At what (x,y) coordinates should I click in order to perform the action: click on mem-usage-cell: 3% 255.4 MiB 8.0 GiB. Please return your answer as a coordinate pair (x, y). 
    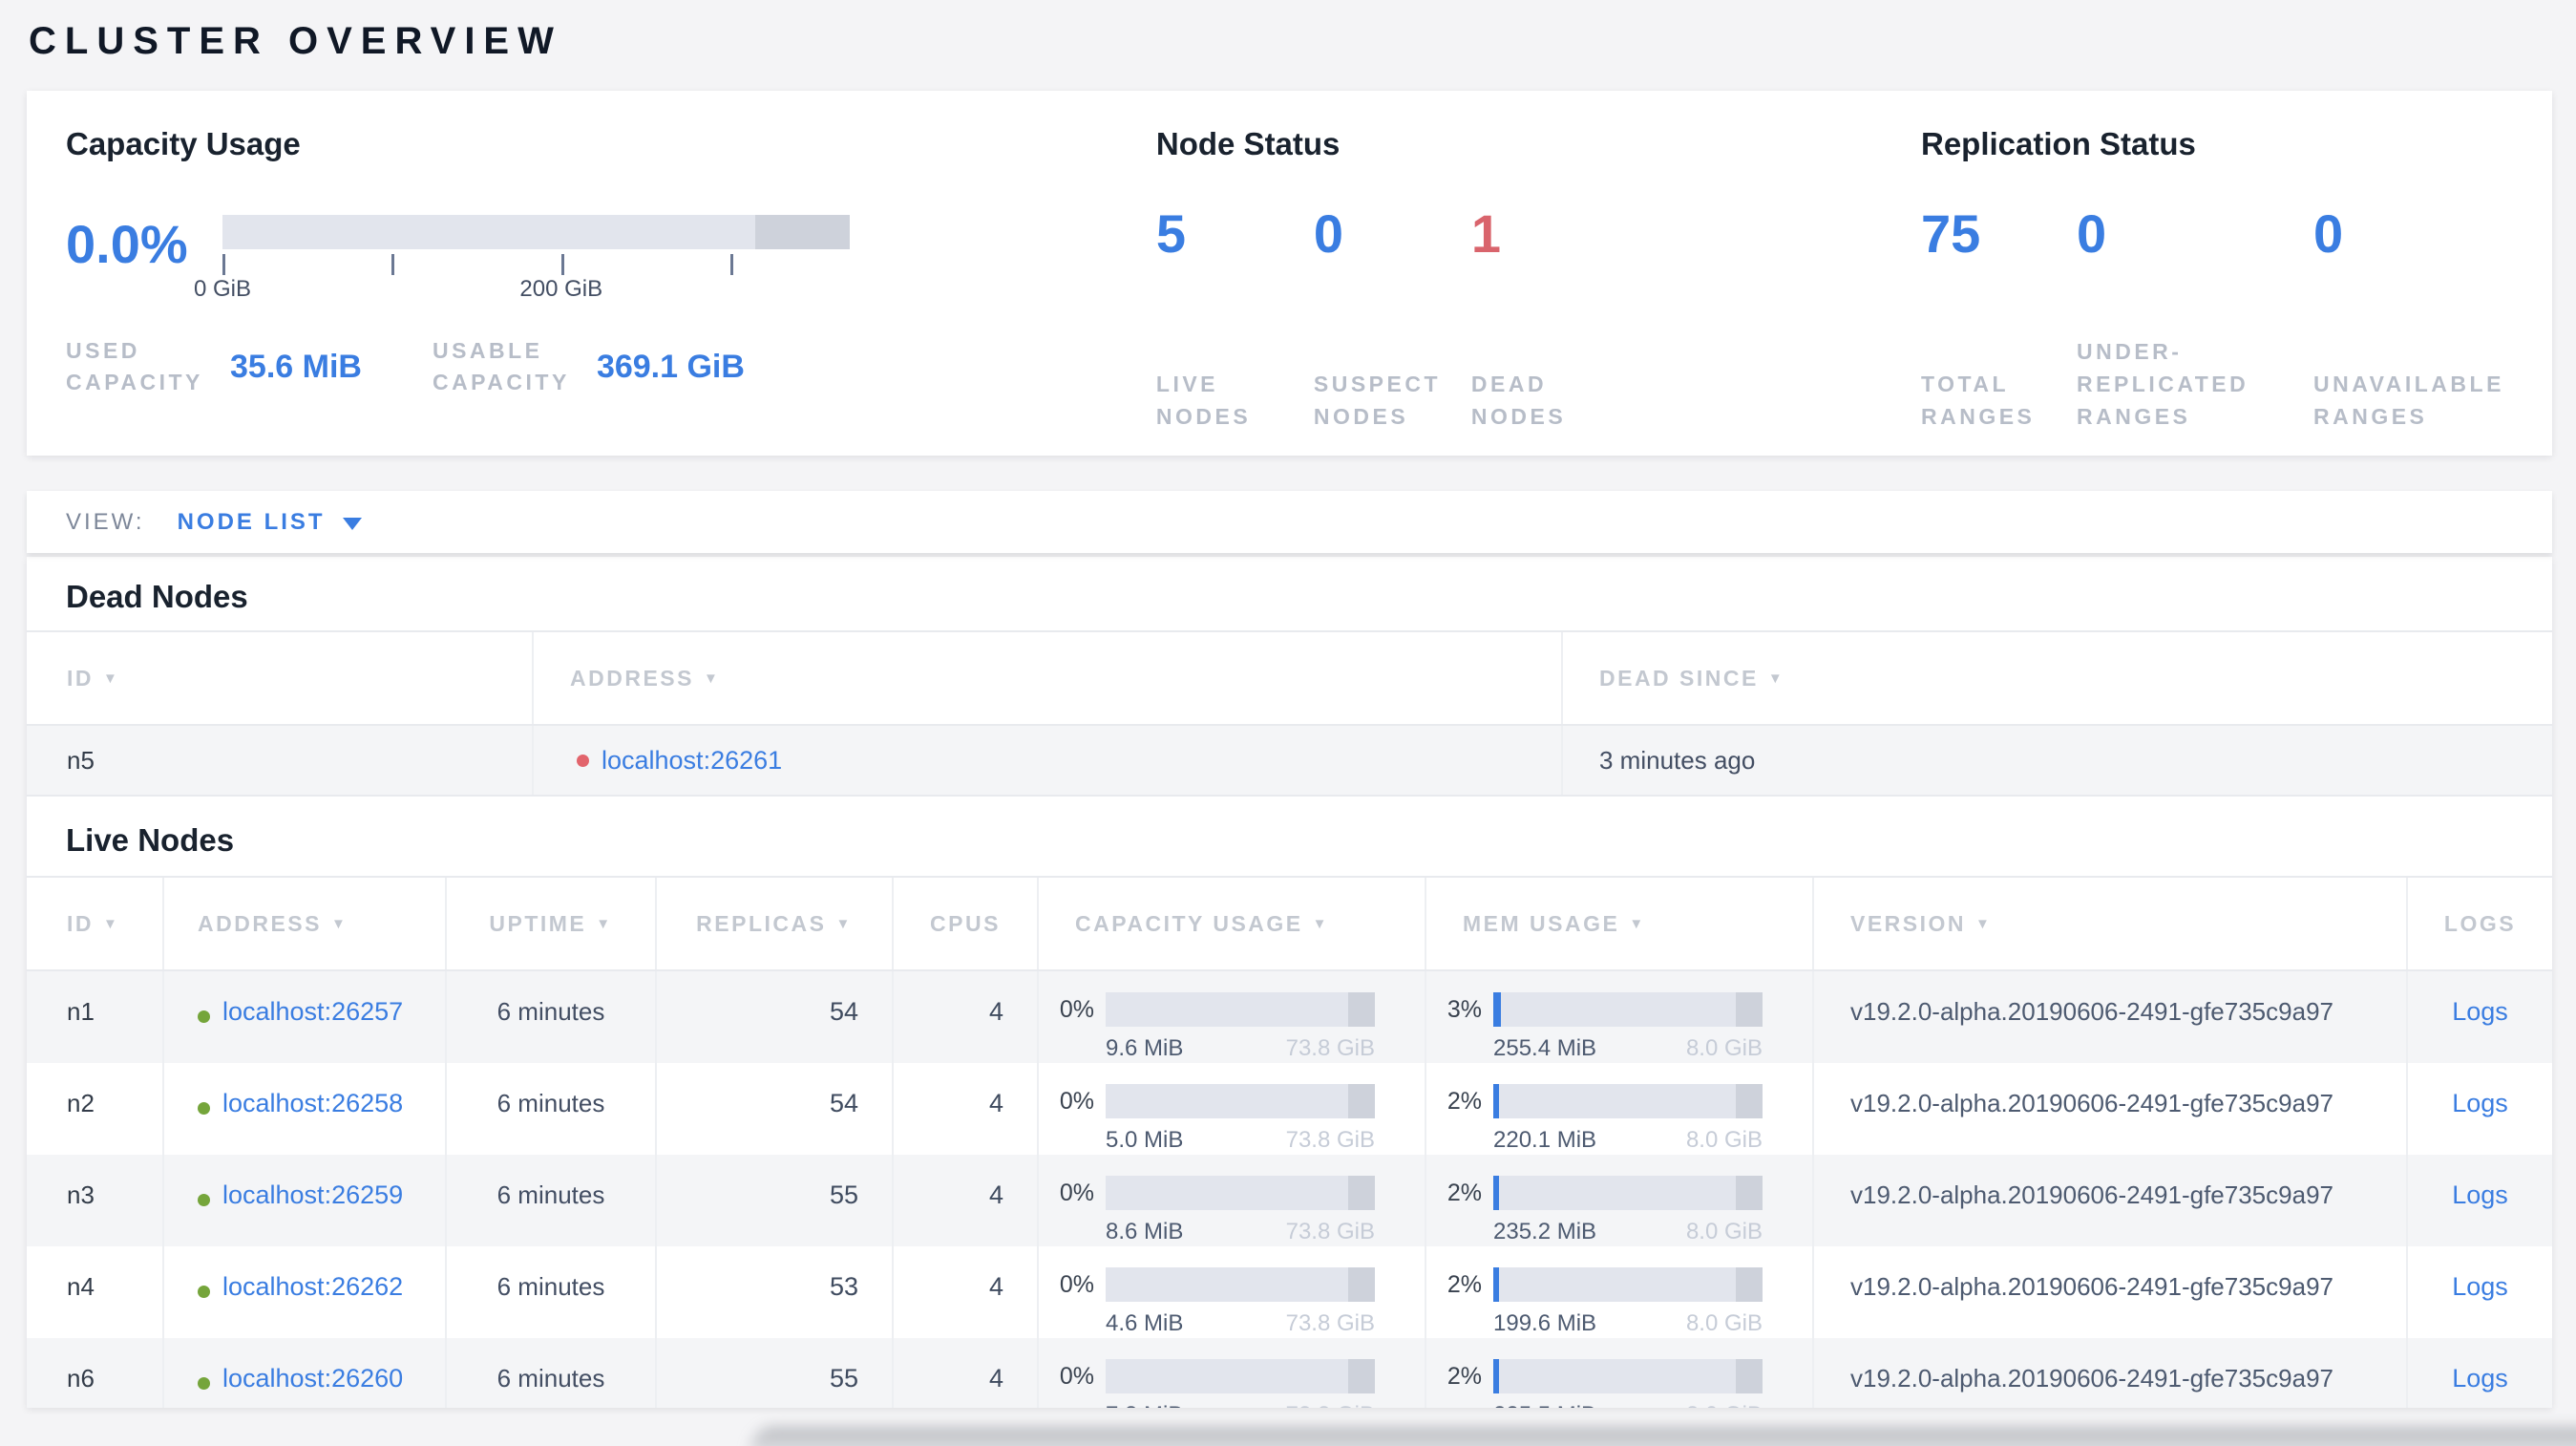
    Looking at the image, I should click on (1620, 1017).